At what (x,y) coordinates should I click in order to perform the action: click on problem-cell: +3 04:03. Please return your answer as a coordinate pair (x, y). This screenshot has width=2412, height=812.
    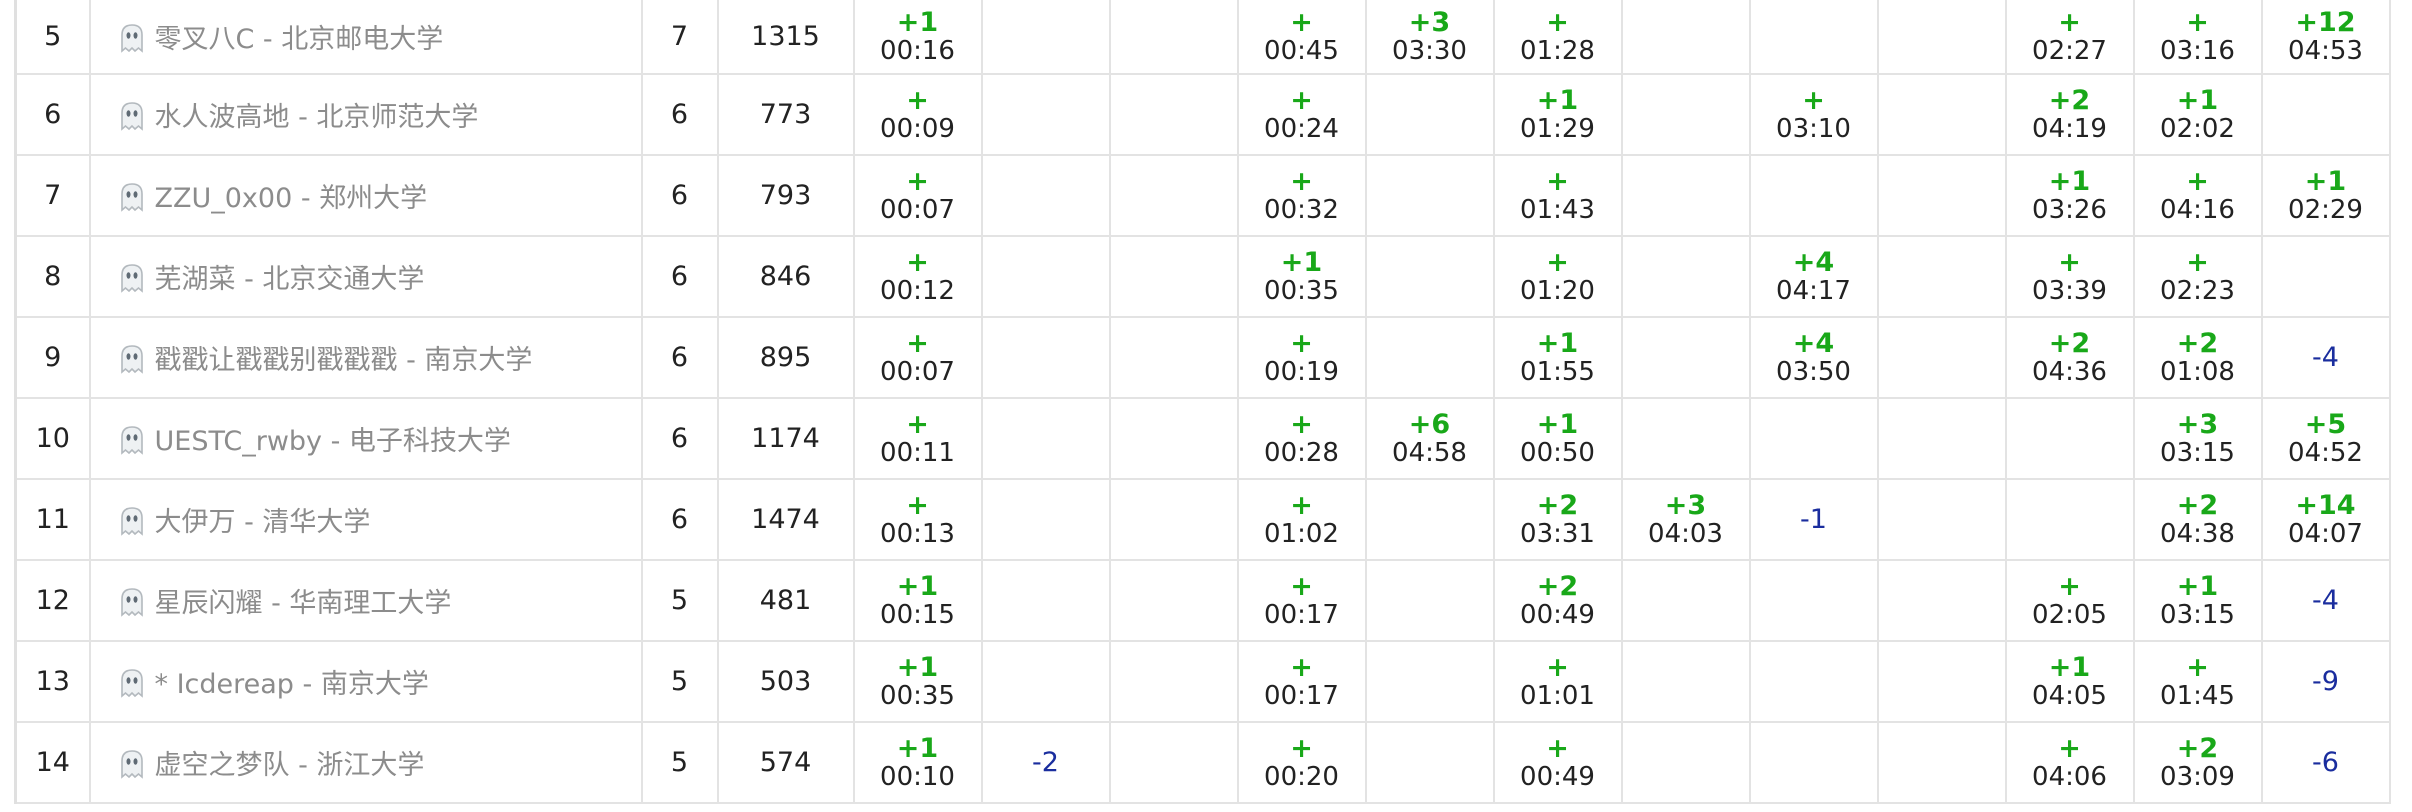
    Looking at the image, I should click on (1685, 519).